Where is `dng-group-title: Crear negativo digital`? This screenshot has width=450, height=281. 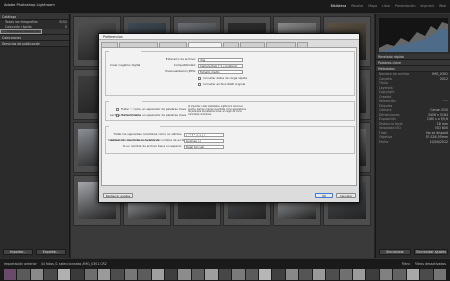
dng-group-title: Crear negativo digital is located at coordinates (125, 65).